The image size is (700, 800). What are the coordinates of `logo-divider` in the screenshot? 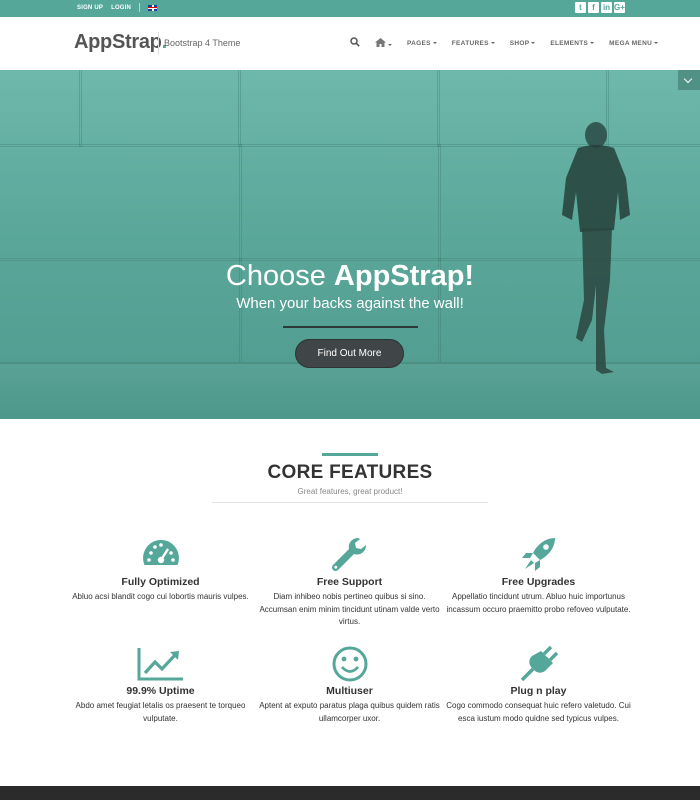 It's located at (158, 43).